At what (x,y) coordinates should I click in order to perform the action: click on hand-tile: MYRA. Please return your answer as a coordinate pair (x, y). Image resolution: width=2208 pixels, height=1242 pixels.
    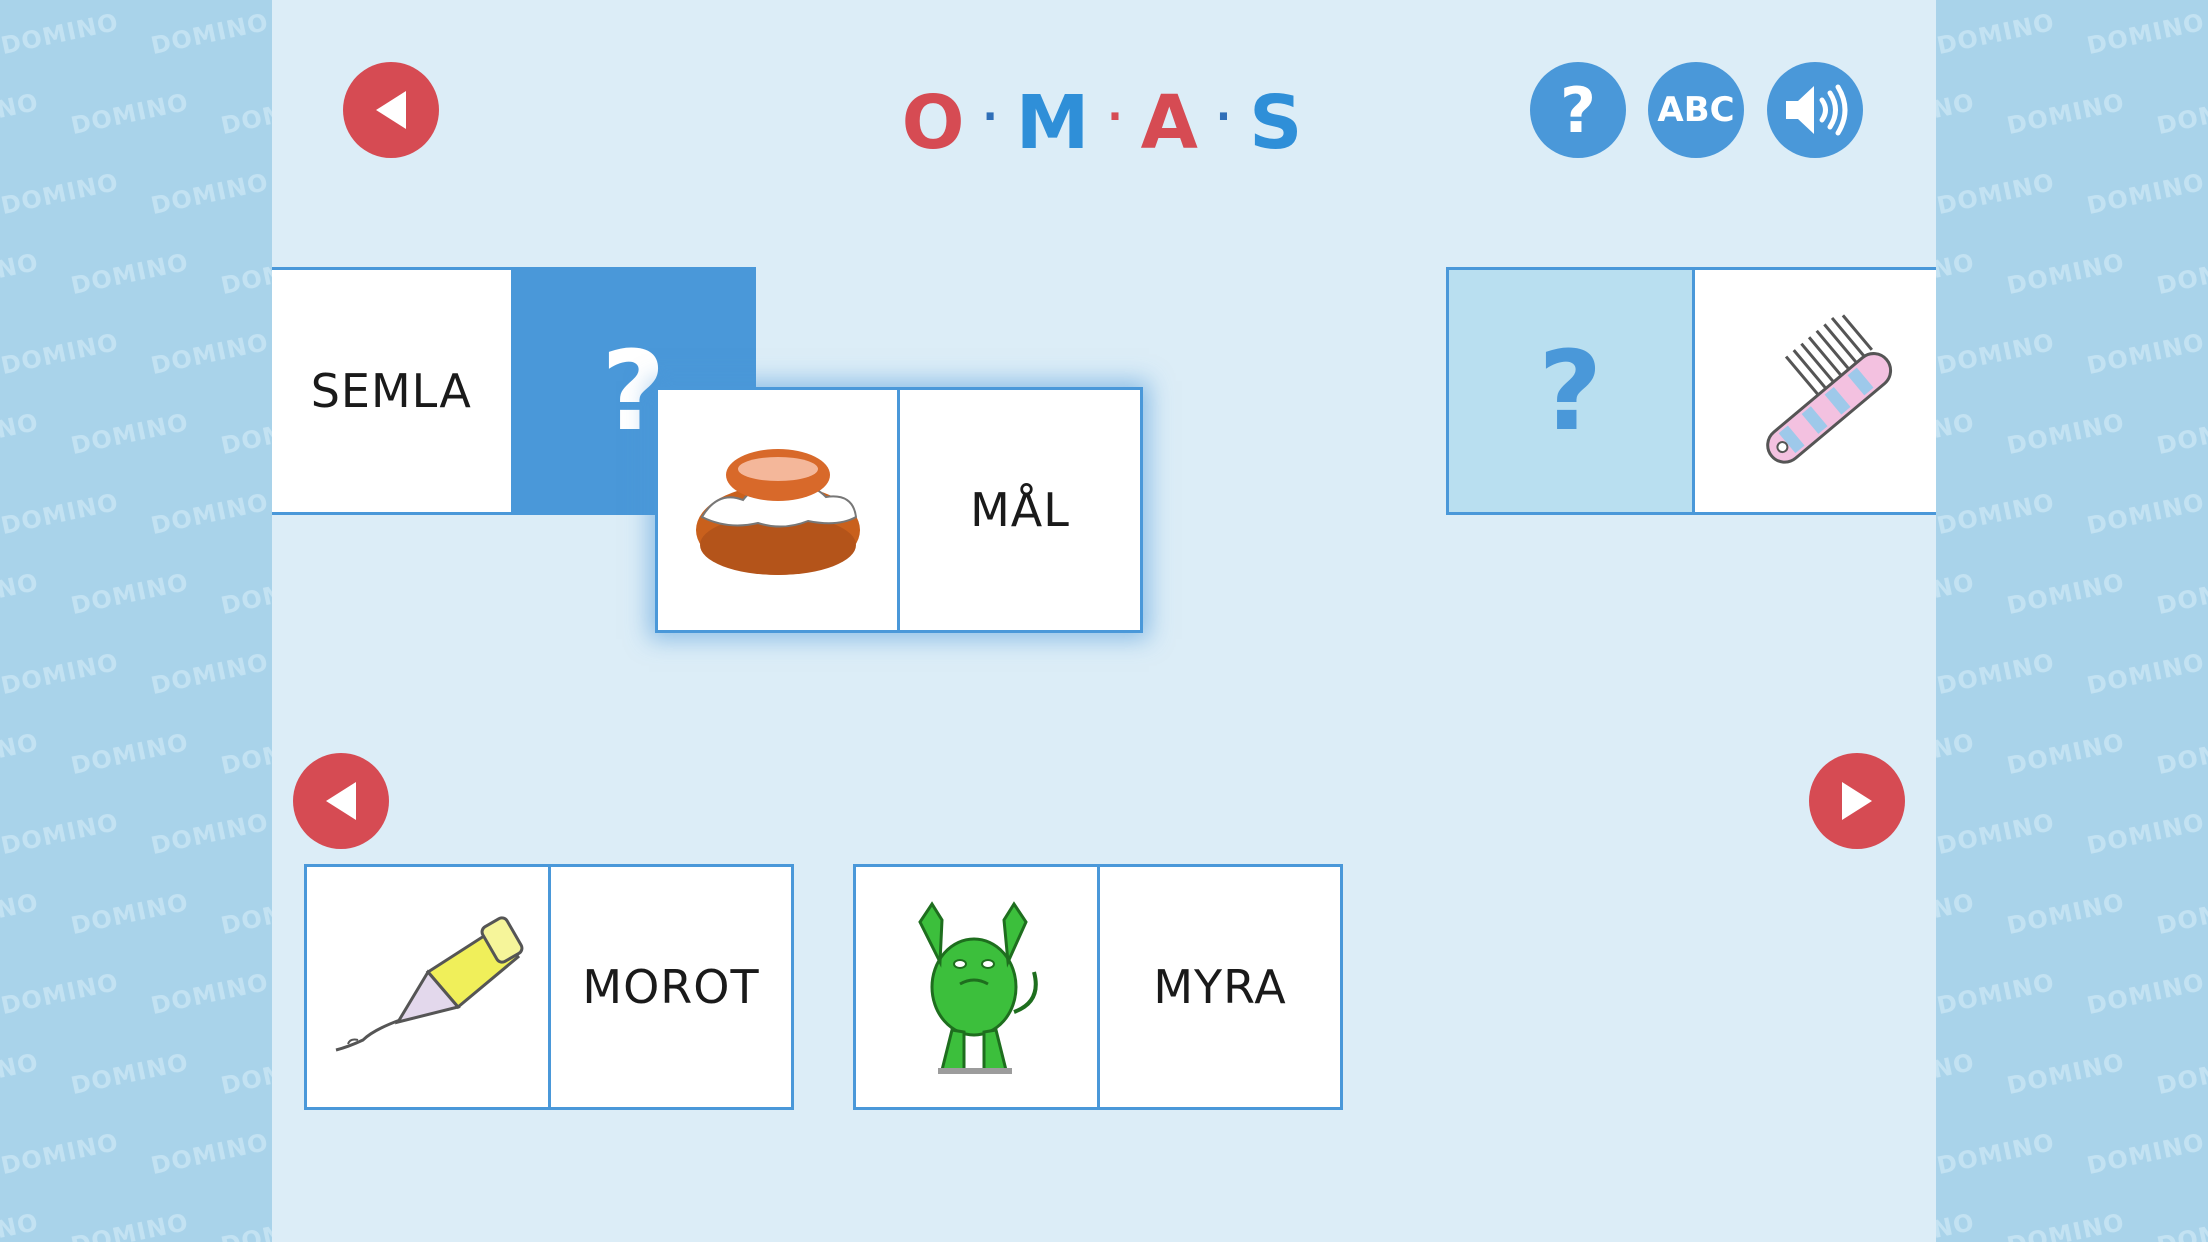
    Looking at the image, I should click on (1098, 987).